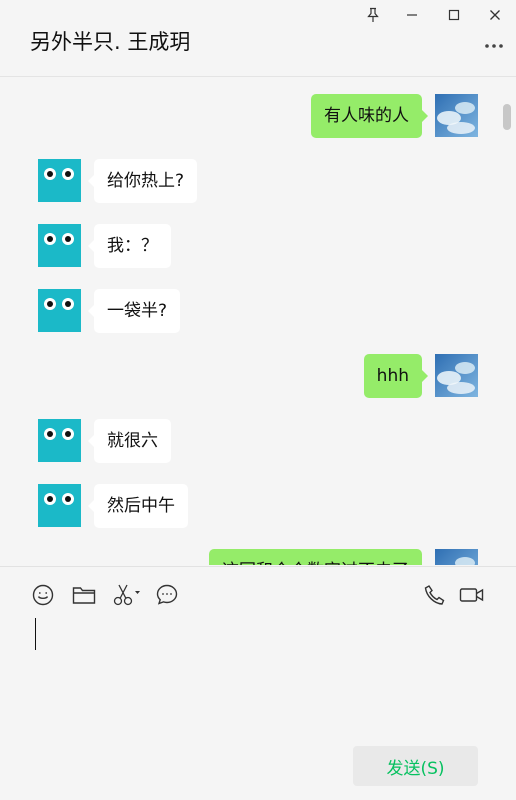 This screenshot has height=800, width=516. Describe the element at coordinates (258, 376) in the screenshot. I see `message-row: hhh` at that location.